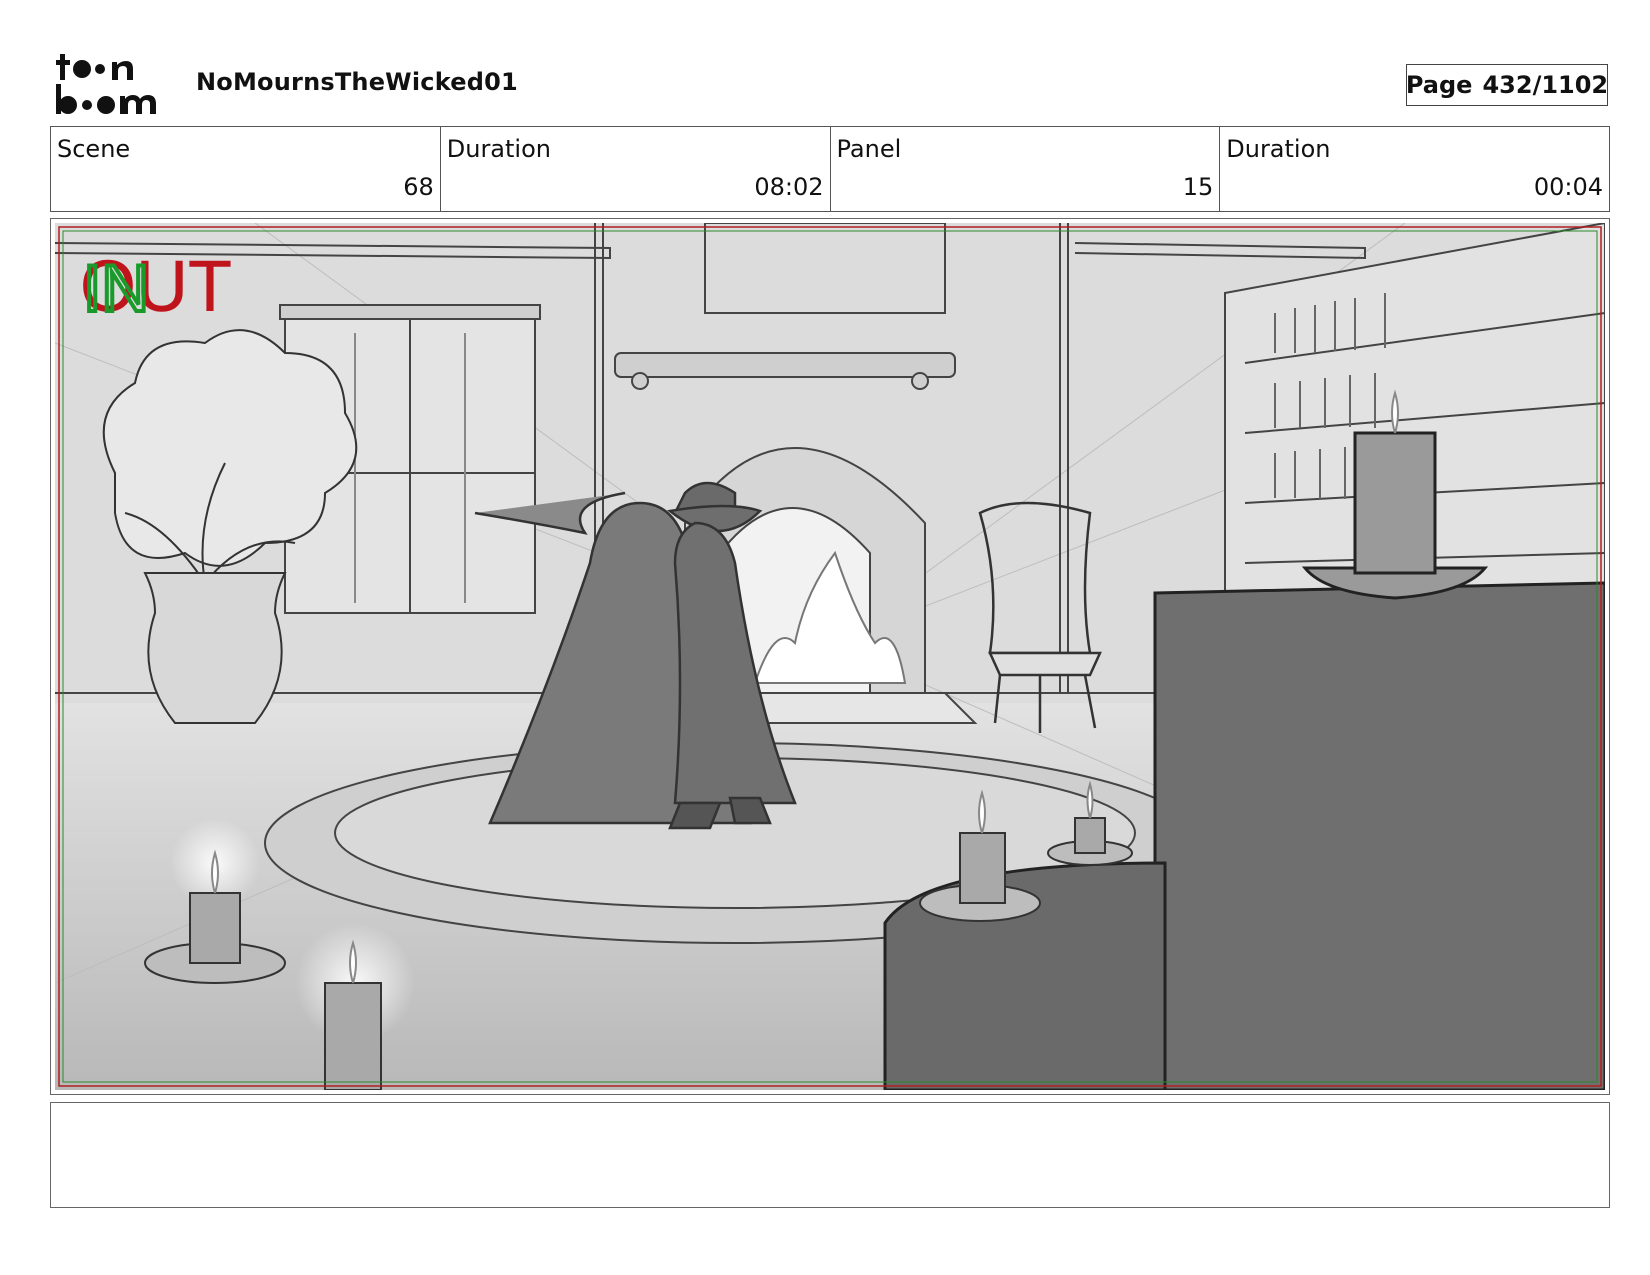  Describe the element at coordinates (830, 1155) in the screenshot. I see `panel-notes-box` at that location.